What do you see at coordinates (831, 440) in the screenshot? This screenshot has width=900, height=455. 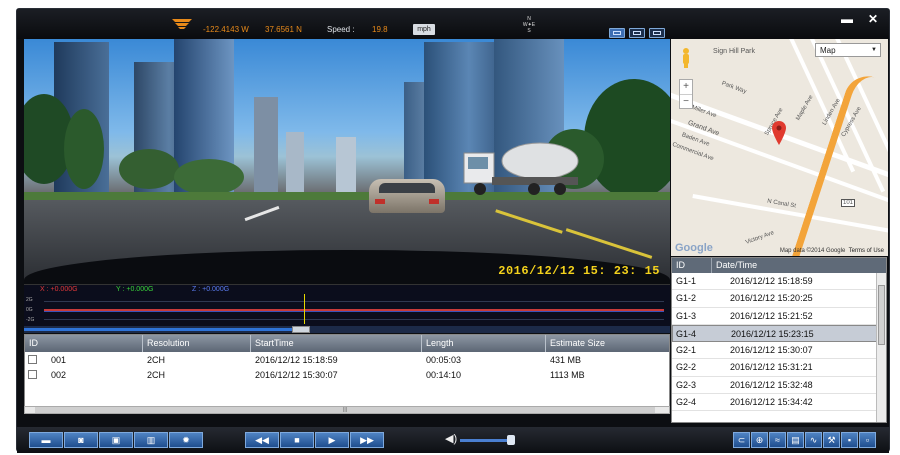 I see `tool-button-6: ⚒` at bounding box center [831, 440].